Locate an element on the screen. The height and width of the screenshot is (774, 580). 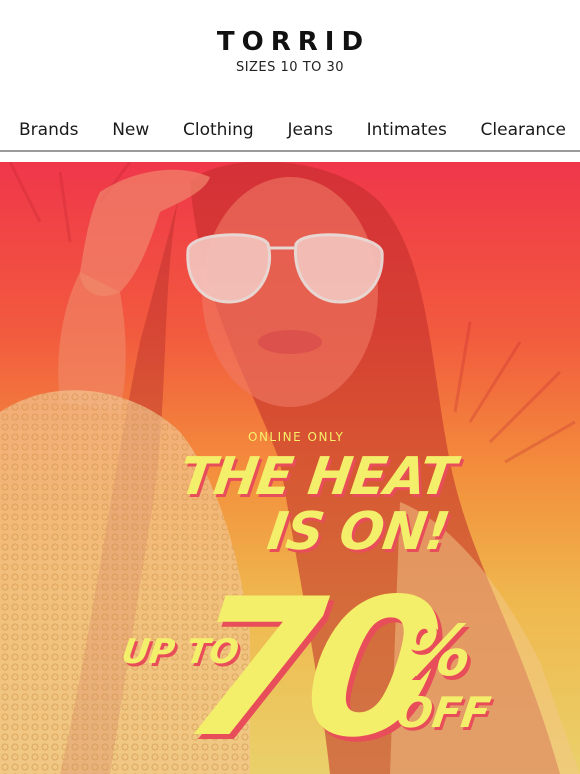
headline-line-2: IS ON! is located at coordinates (358, 532).